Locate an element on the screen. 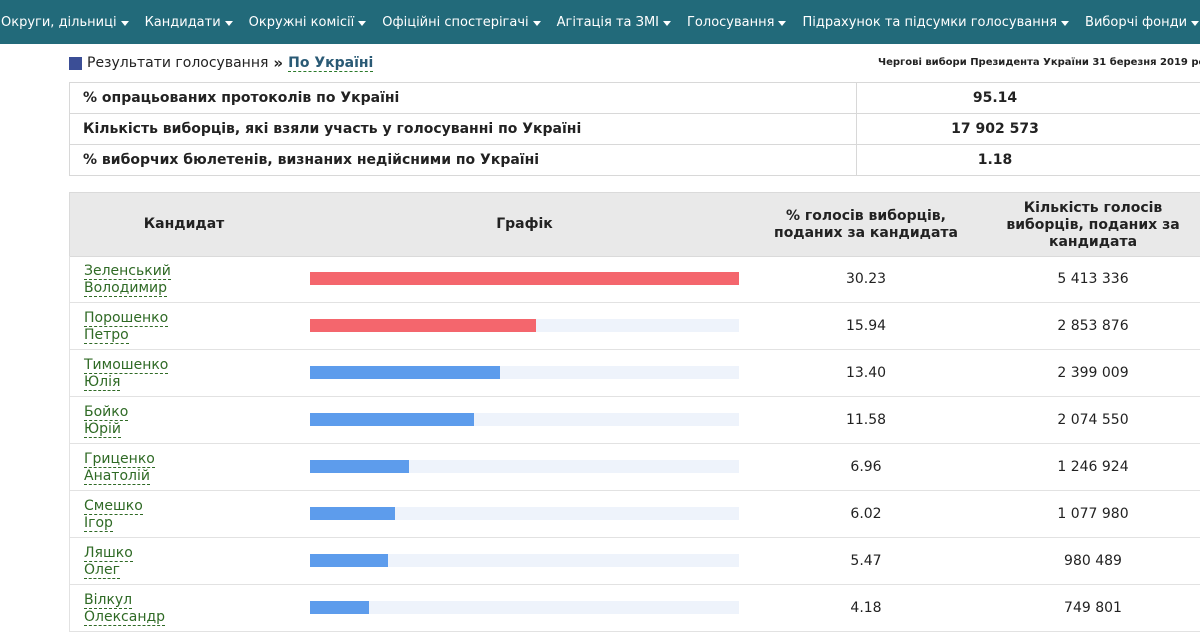 The image size is (1200, 632). table-row: БойкоЮрій 11.58 2 074 550 is located at coordinates (634, 420).